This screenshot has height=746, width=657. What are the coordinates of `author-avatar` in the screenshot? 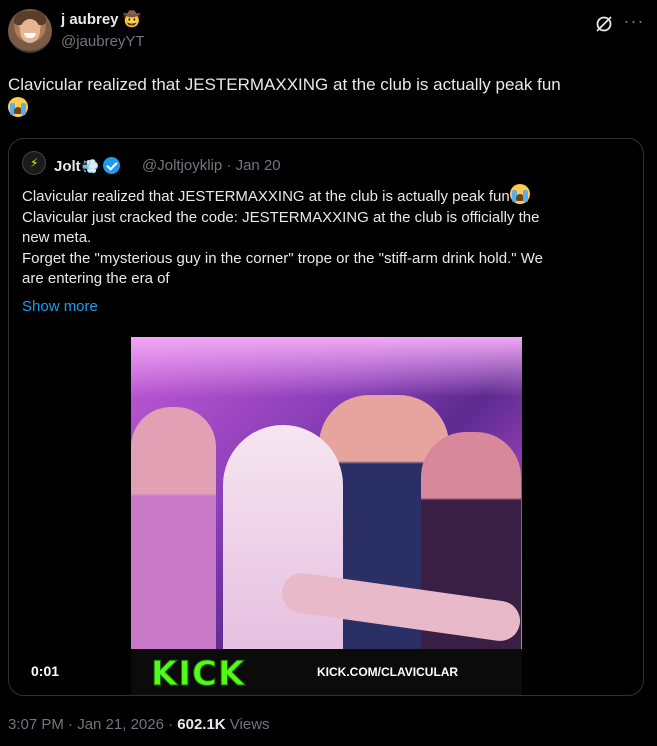 It's located at (30, 31).